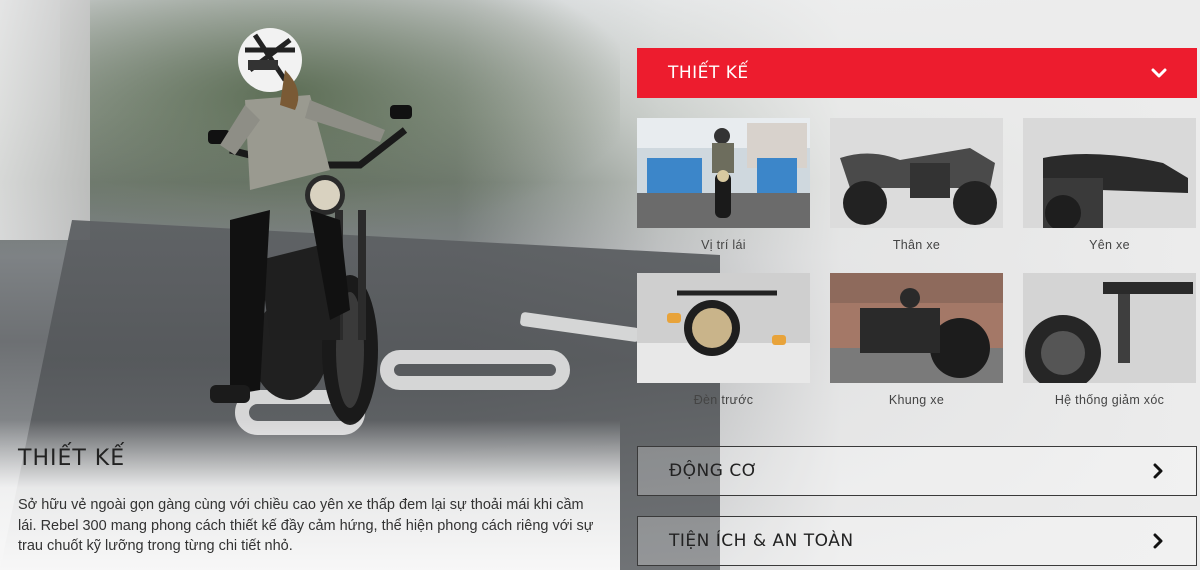 The height and width of the screenshot is (570, 1200). I want to click on accordion-header-label: TIỆN ÍCH & AN TOÀN, so click(761, 541).